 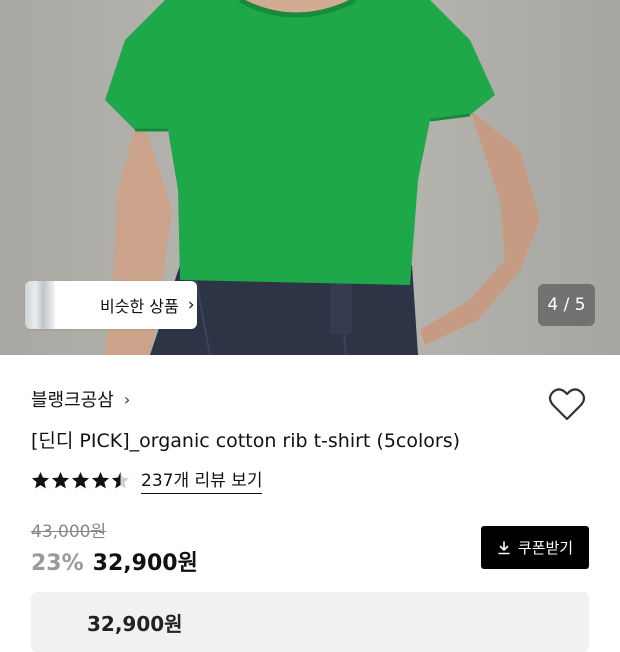 I want to click on heart-icon, so click(x=567, y=404).